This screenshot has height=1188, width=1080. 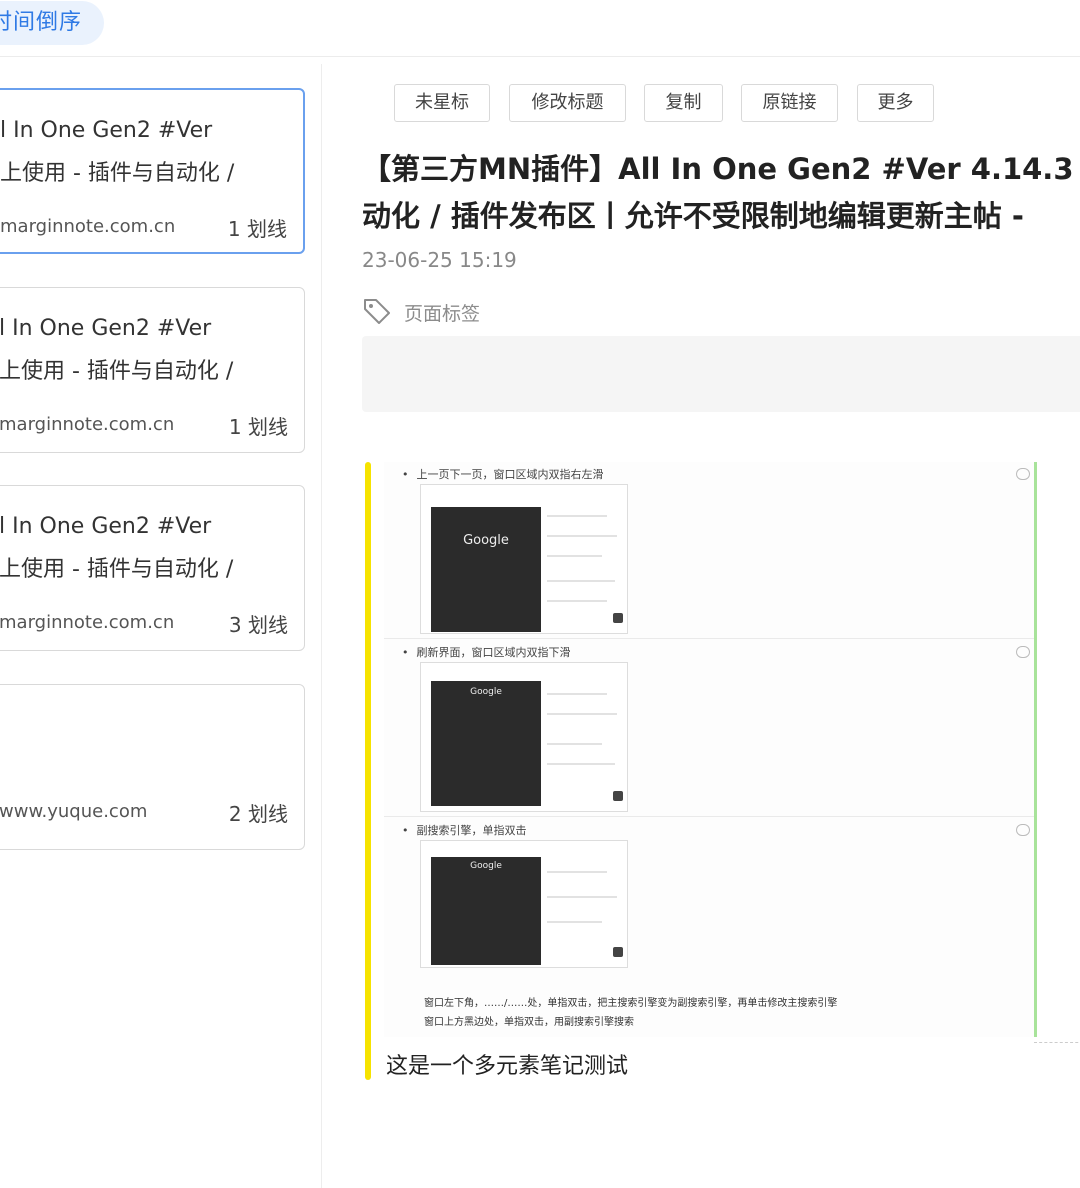 What do you see at coordinates (709, 728) in the screenshot?
I see `note-image-section: 刷新界面，窗口区域内双指下滑 Google` at bounding box center [709, 728].